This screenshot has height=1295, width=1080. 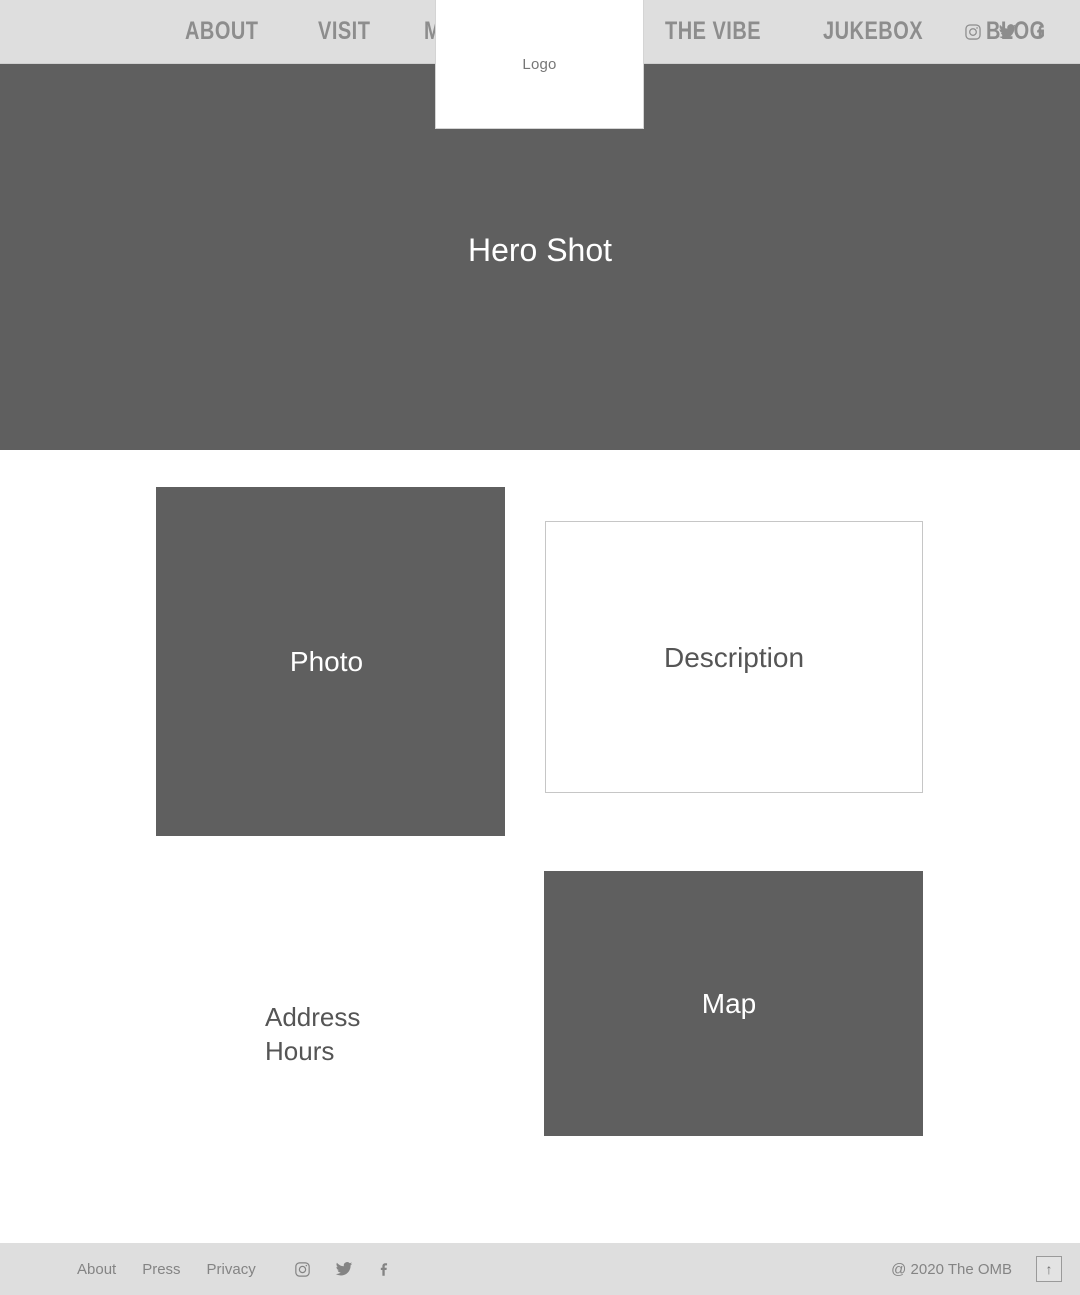 I want to click on logo-label: Logo, so click(x=539, y=64).